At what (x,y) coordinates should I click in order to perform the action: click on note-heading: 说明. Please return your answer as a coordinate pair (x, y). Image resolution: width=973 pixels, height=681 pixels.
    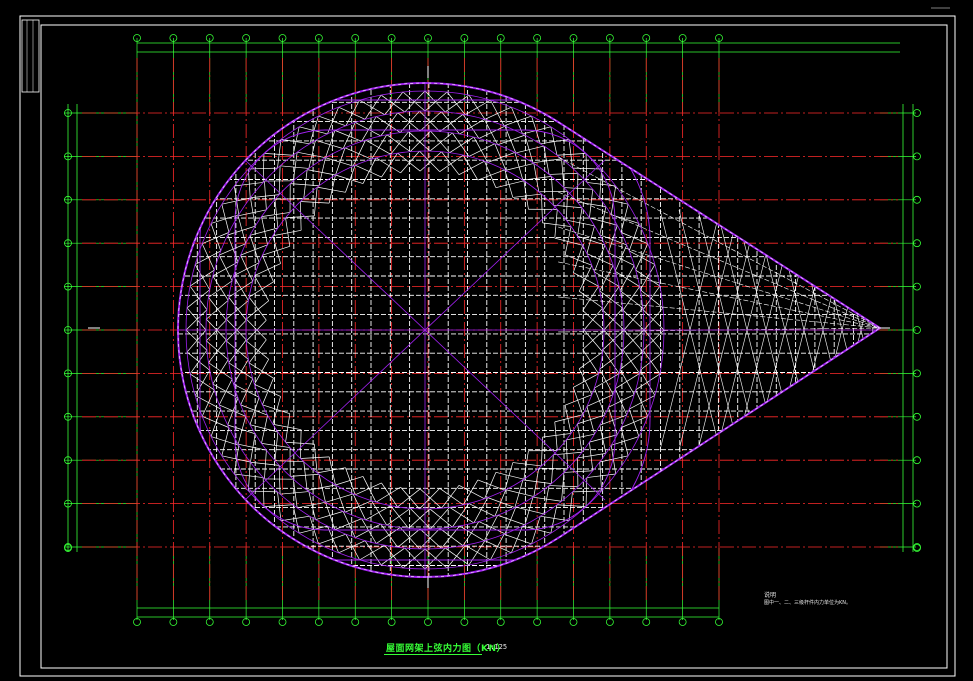
    Looking at the image, I should click on (770, 595).